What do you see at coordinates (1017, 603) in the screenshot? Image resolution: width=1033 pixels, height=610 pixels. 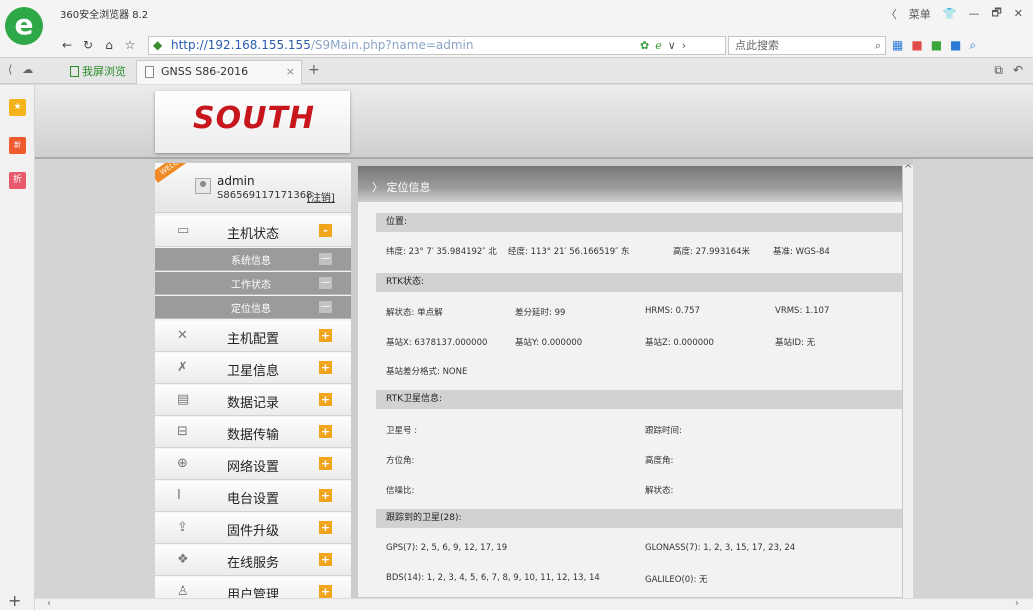 I see `scroll-right-icon: ›` at bounding box center [1017, 603].